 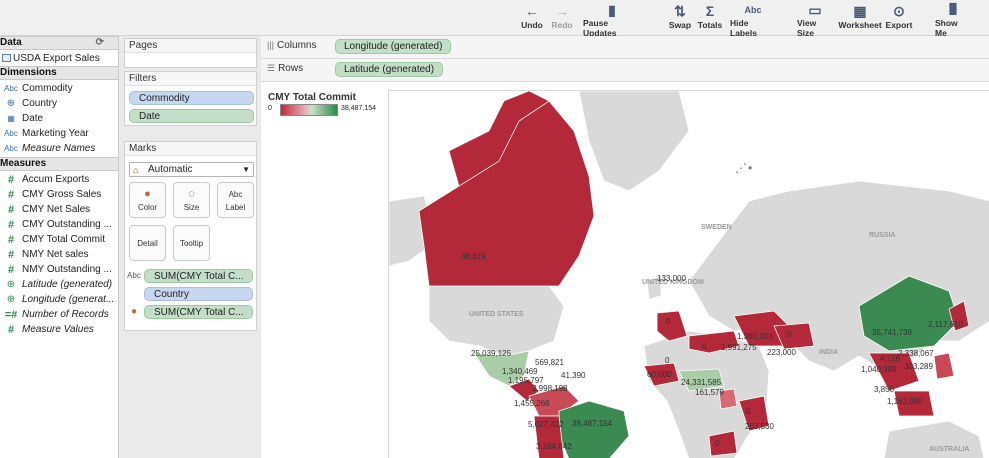 I want to click on field-label: NMY Net sales, so click(x=55, y=254).